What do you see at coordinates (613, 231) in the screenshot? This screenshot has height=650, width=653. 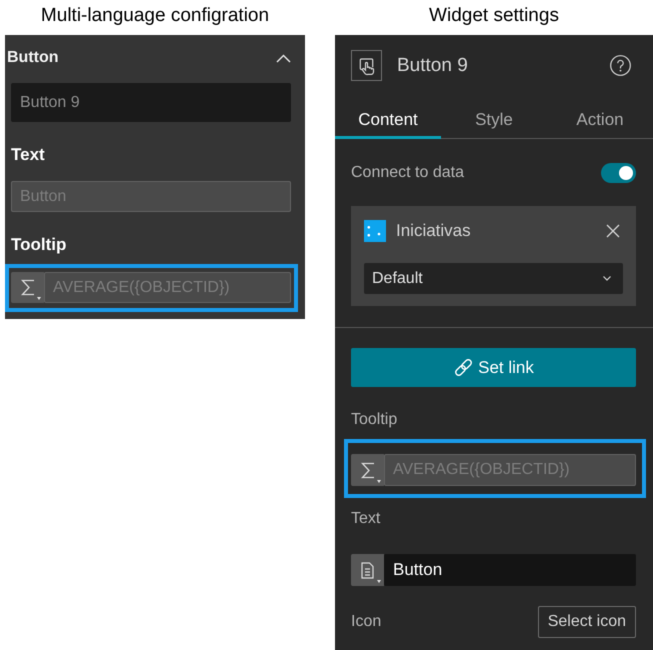 I see `close-icon` at bounding box center [613, 231].